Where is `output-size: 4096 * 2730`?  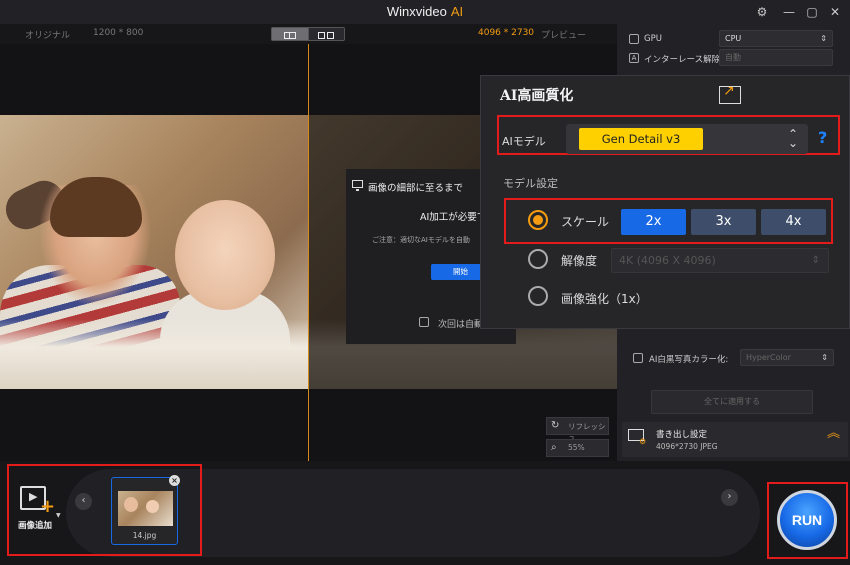 output-size: 4096 * 2730 is located at coordinates (506, 33).